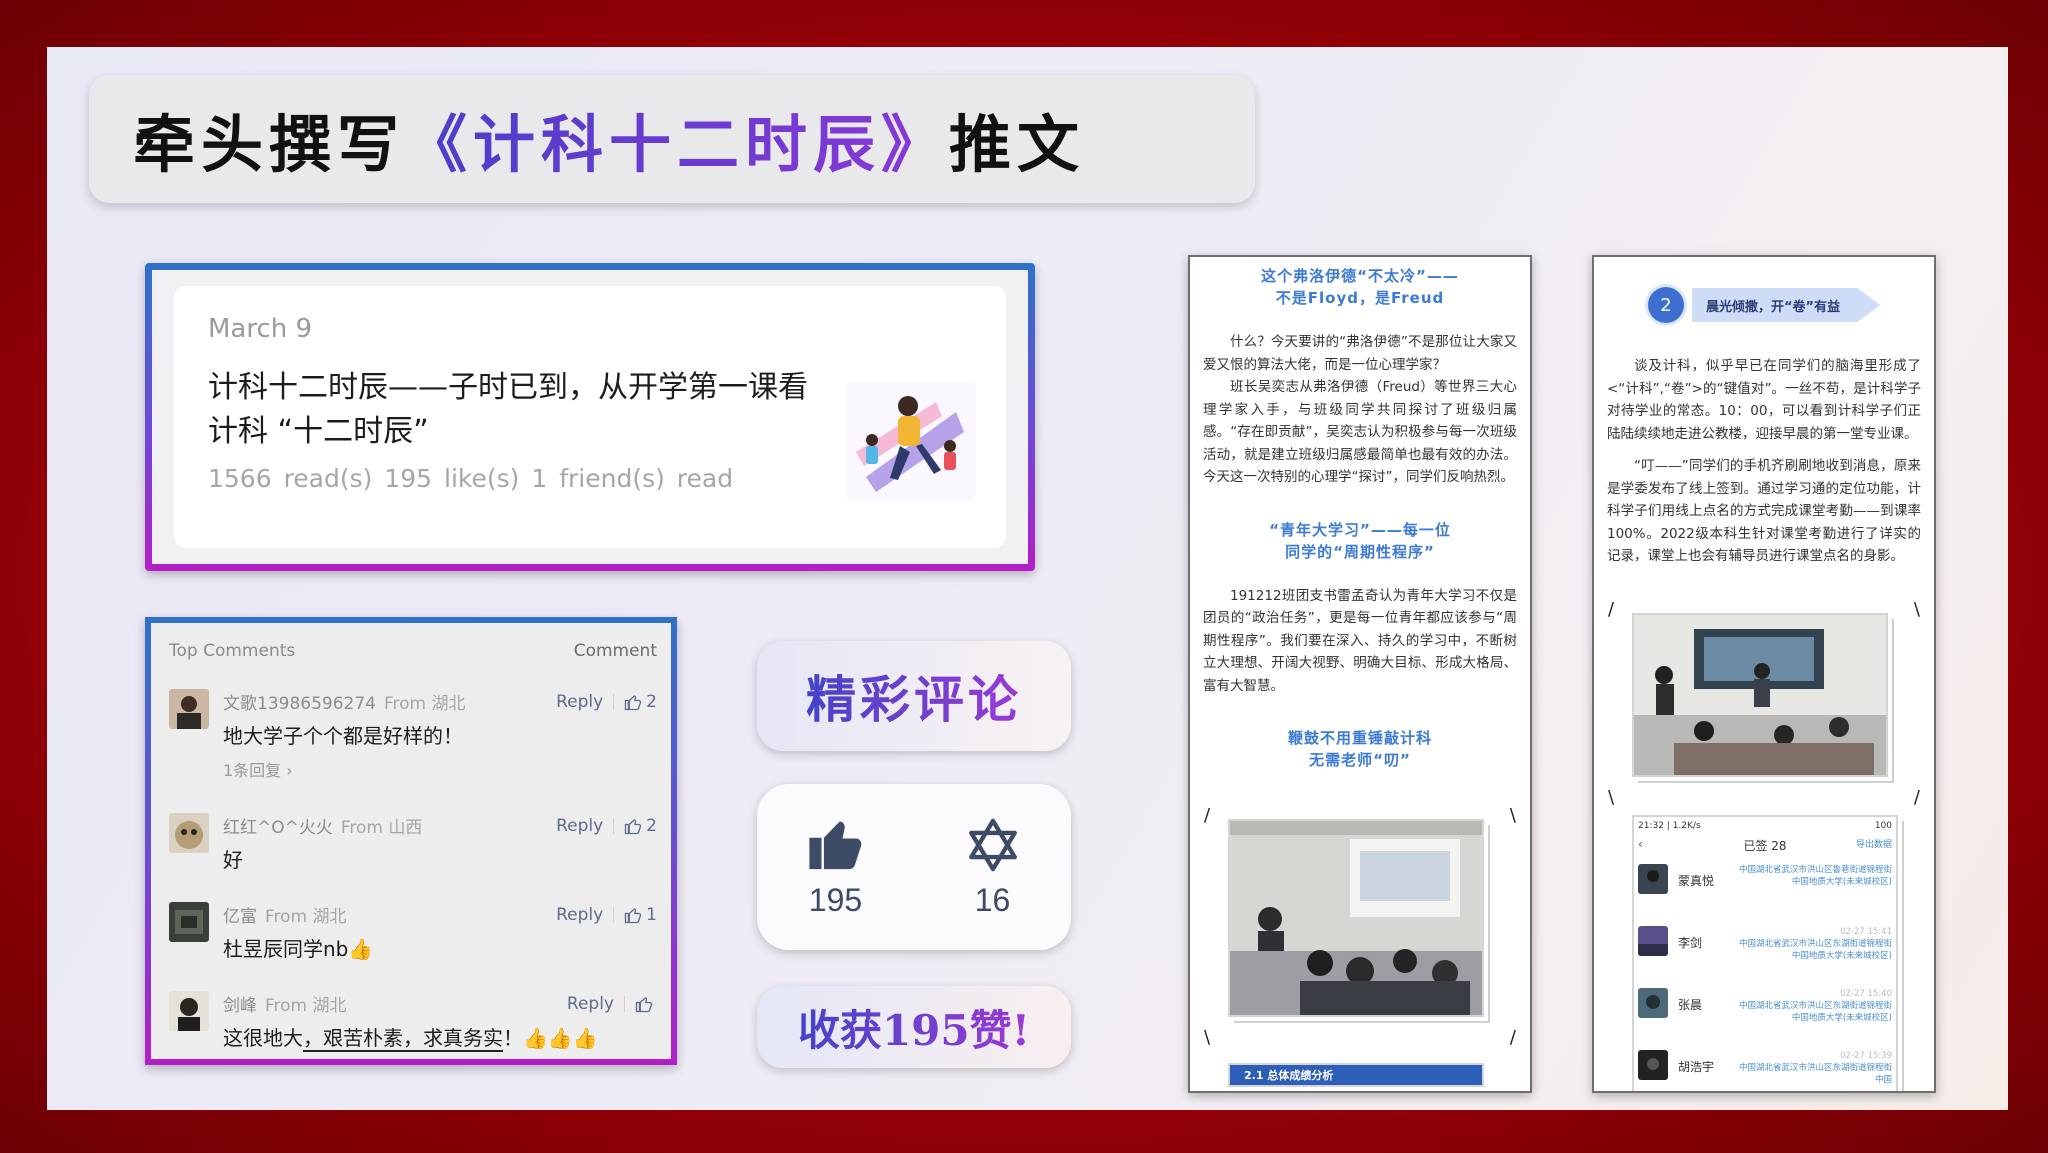 This screenshot has height=1153, width=2048. I want to click on section-heading: “青年大学习”——每一位 同学的“周期性程序”, so click(1360, 541).